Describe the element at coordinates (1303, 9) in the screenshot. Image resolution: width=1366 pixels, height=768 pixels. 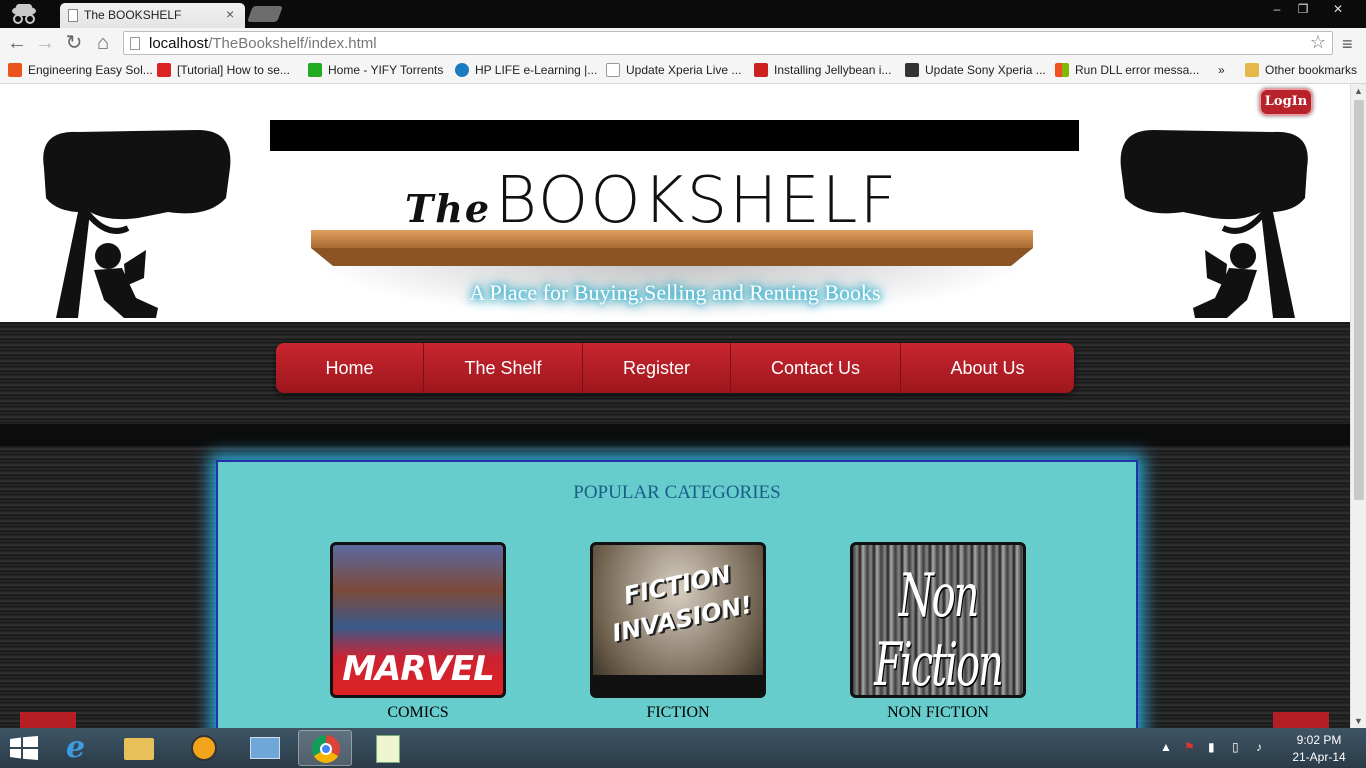
I see `restore-button: ❐` at that location.